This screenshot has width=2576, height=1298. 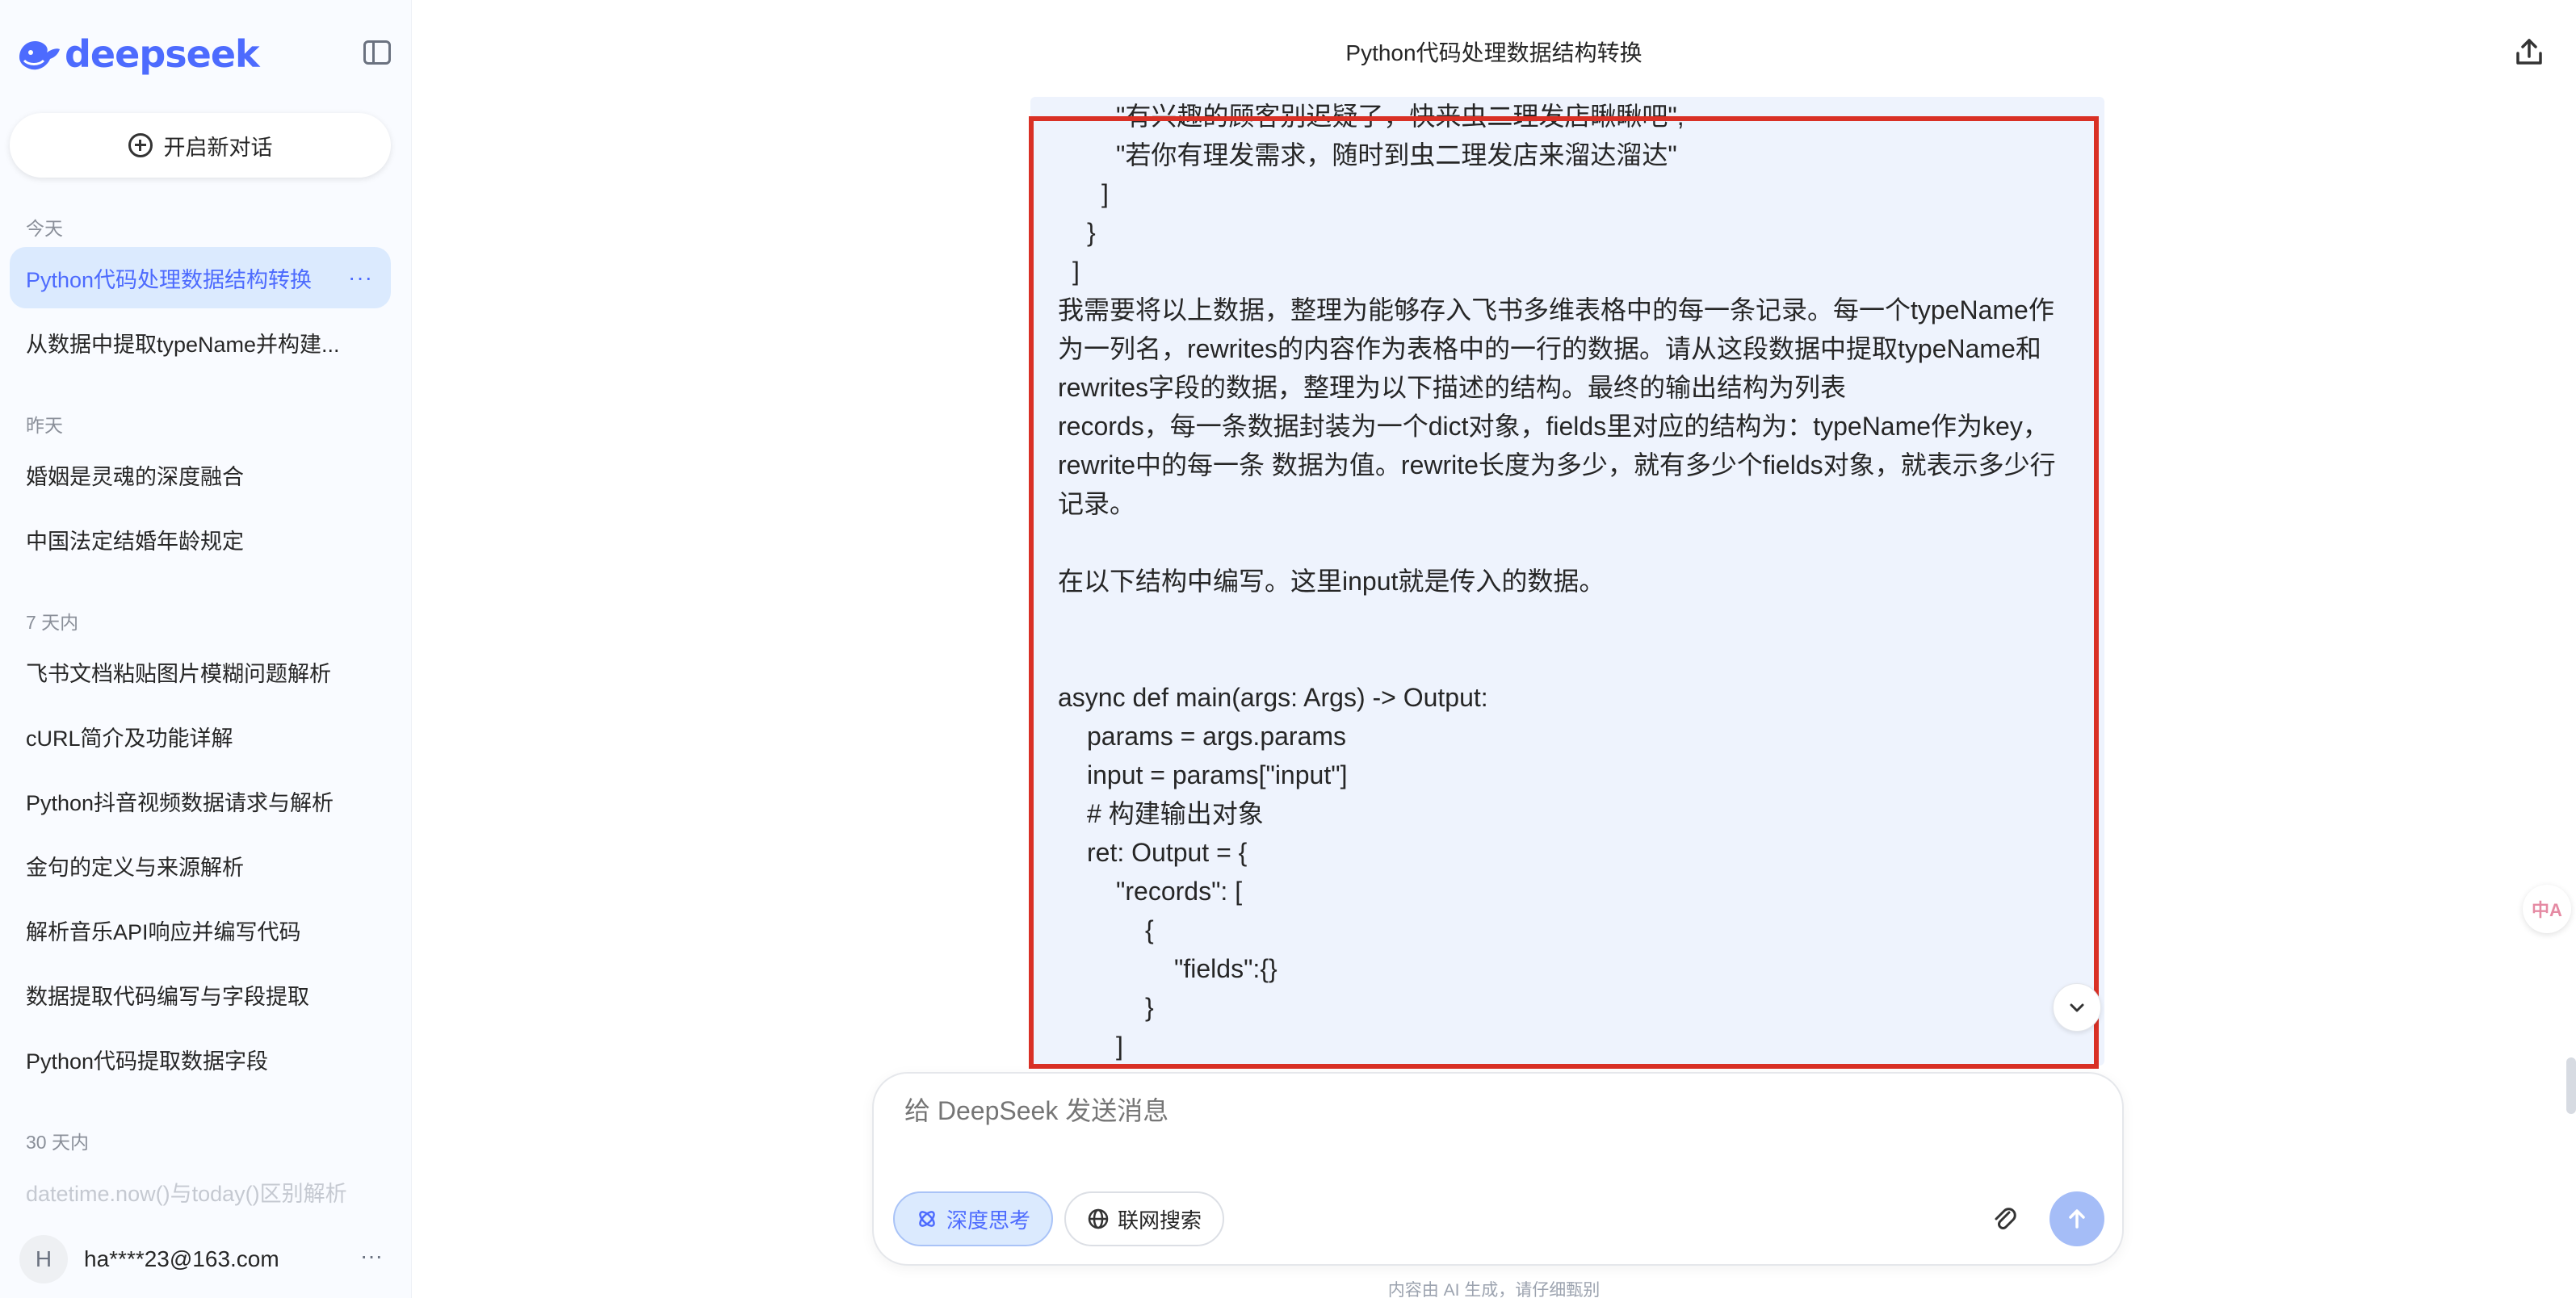 What do you see at coordinates (1149, 930) in the screenshot?
I see `message-line: {` at bounding box center [1149, 930].